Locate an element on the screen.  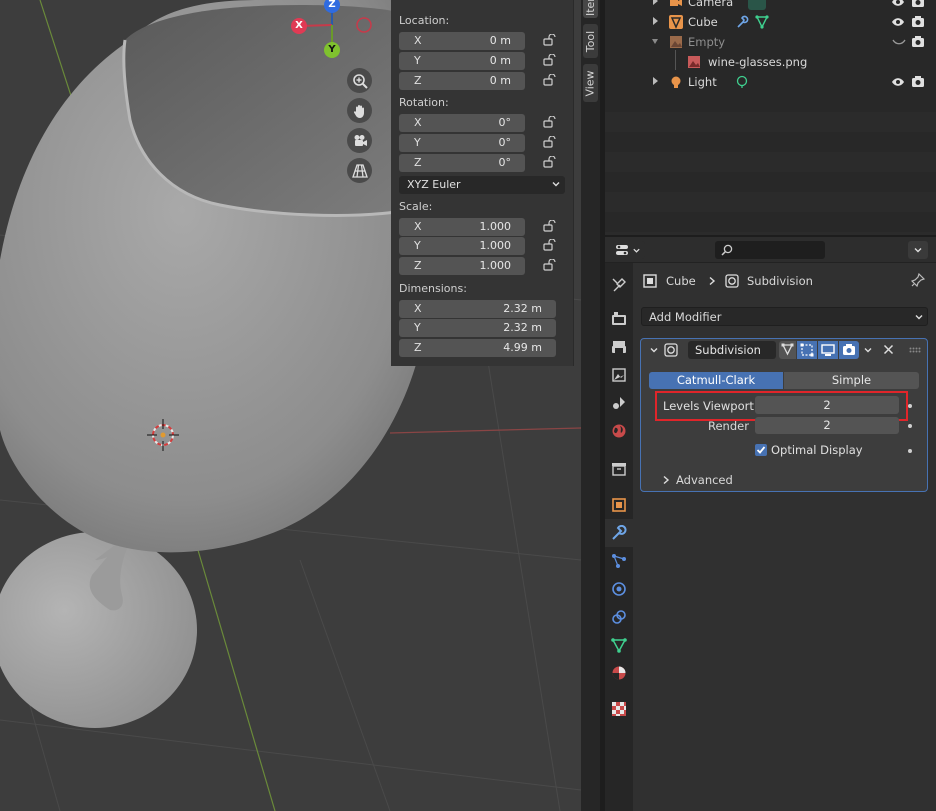
options-dropdown is located at coordinates (918, 250).